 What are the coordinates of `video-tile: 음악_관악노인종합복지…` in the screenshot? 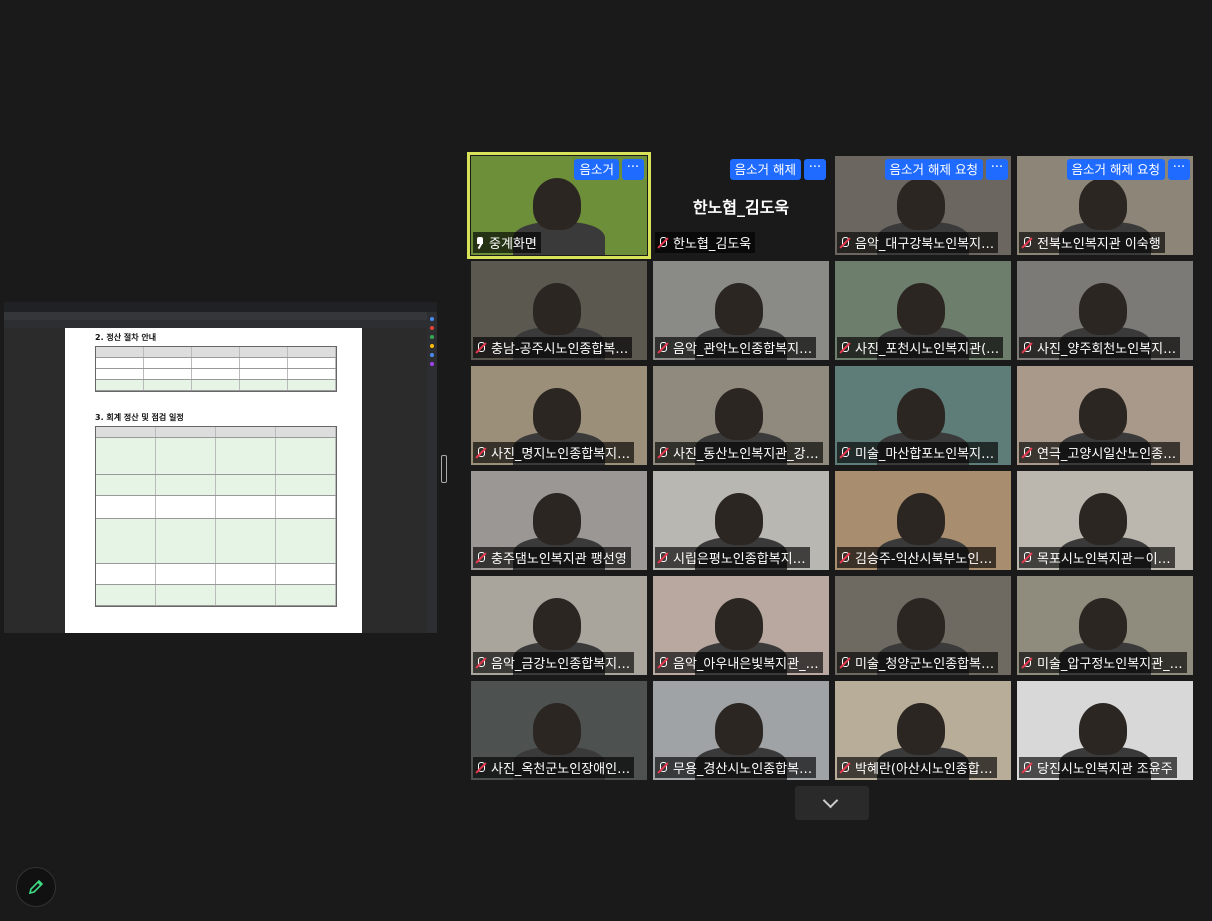 It's located at (741, 310).